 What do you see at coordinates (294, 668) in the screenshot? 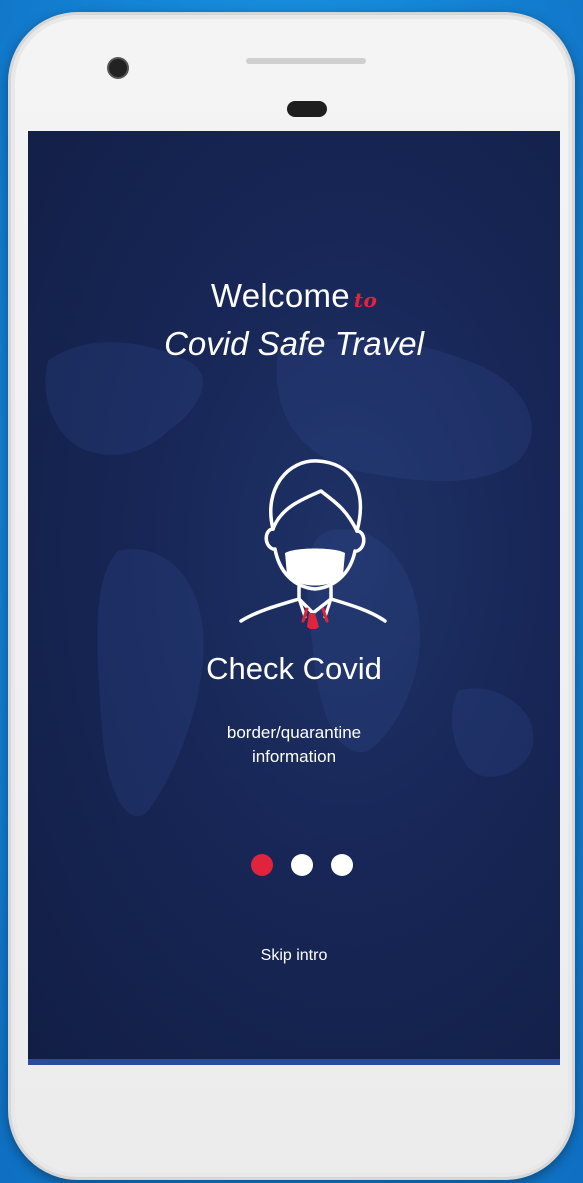
I see `slide-heading: Check Covid` at bounding box center [294, 668].